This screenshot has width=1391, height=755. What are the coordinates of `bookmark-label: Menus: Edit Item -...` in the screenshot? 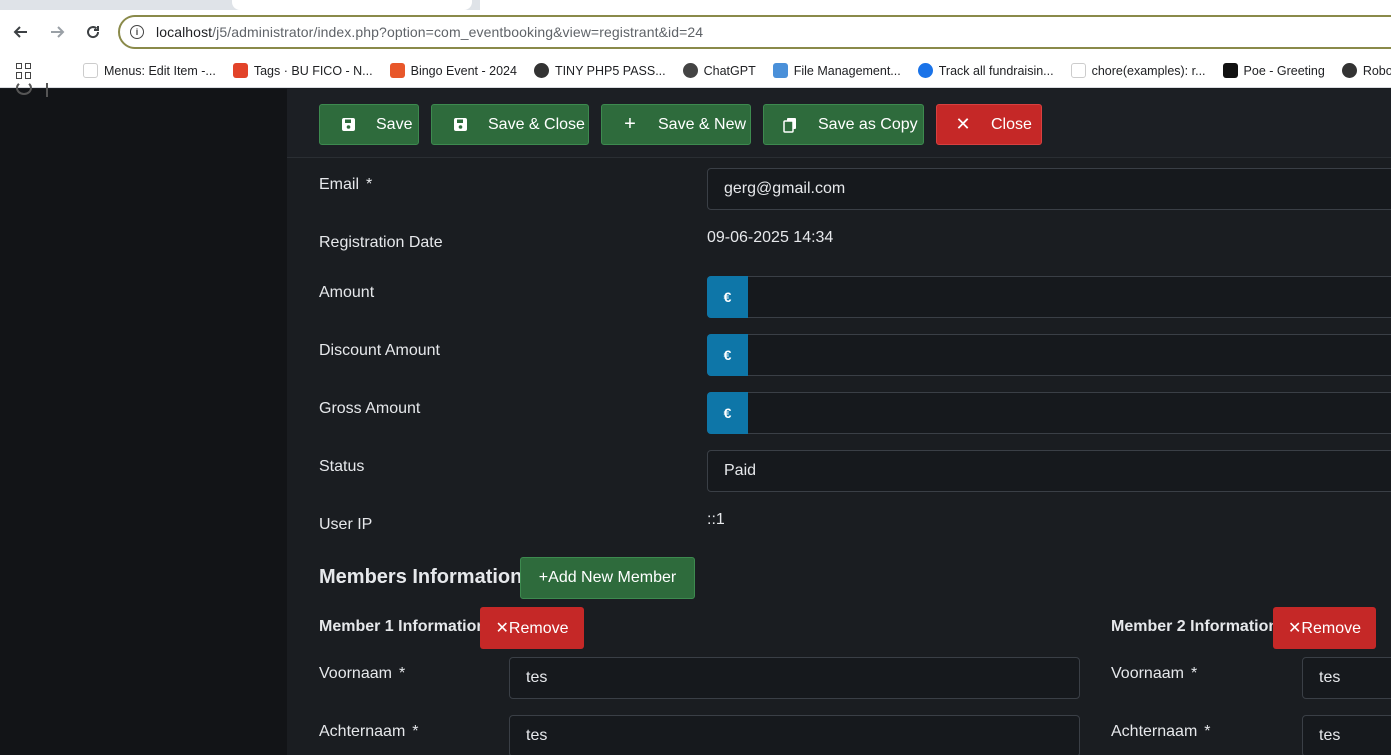 It's located at (160, 70).